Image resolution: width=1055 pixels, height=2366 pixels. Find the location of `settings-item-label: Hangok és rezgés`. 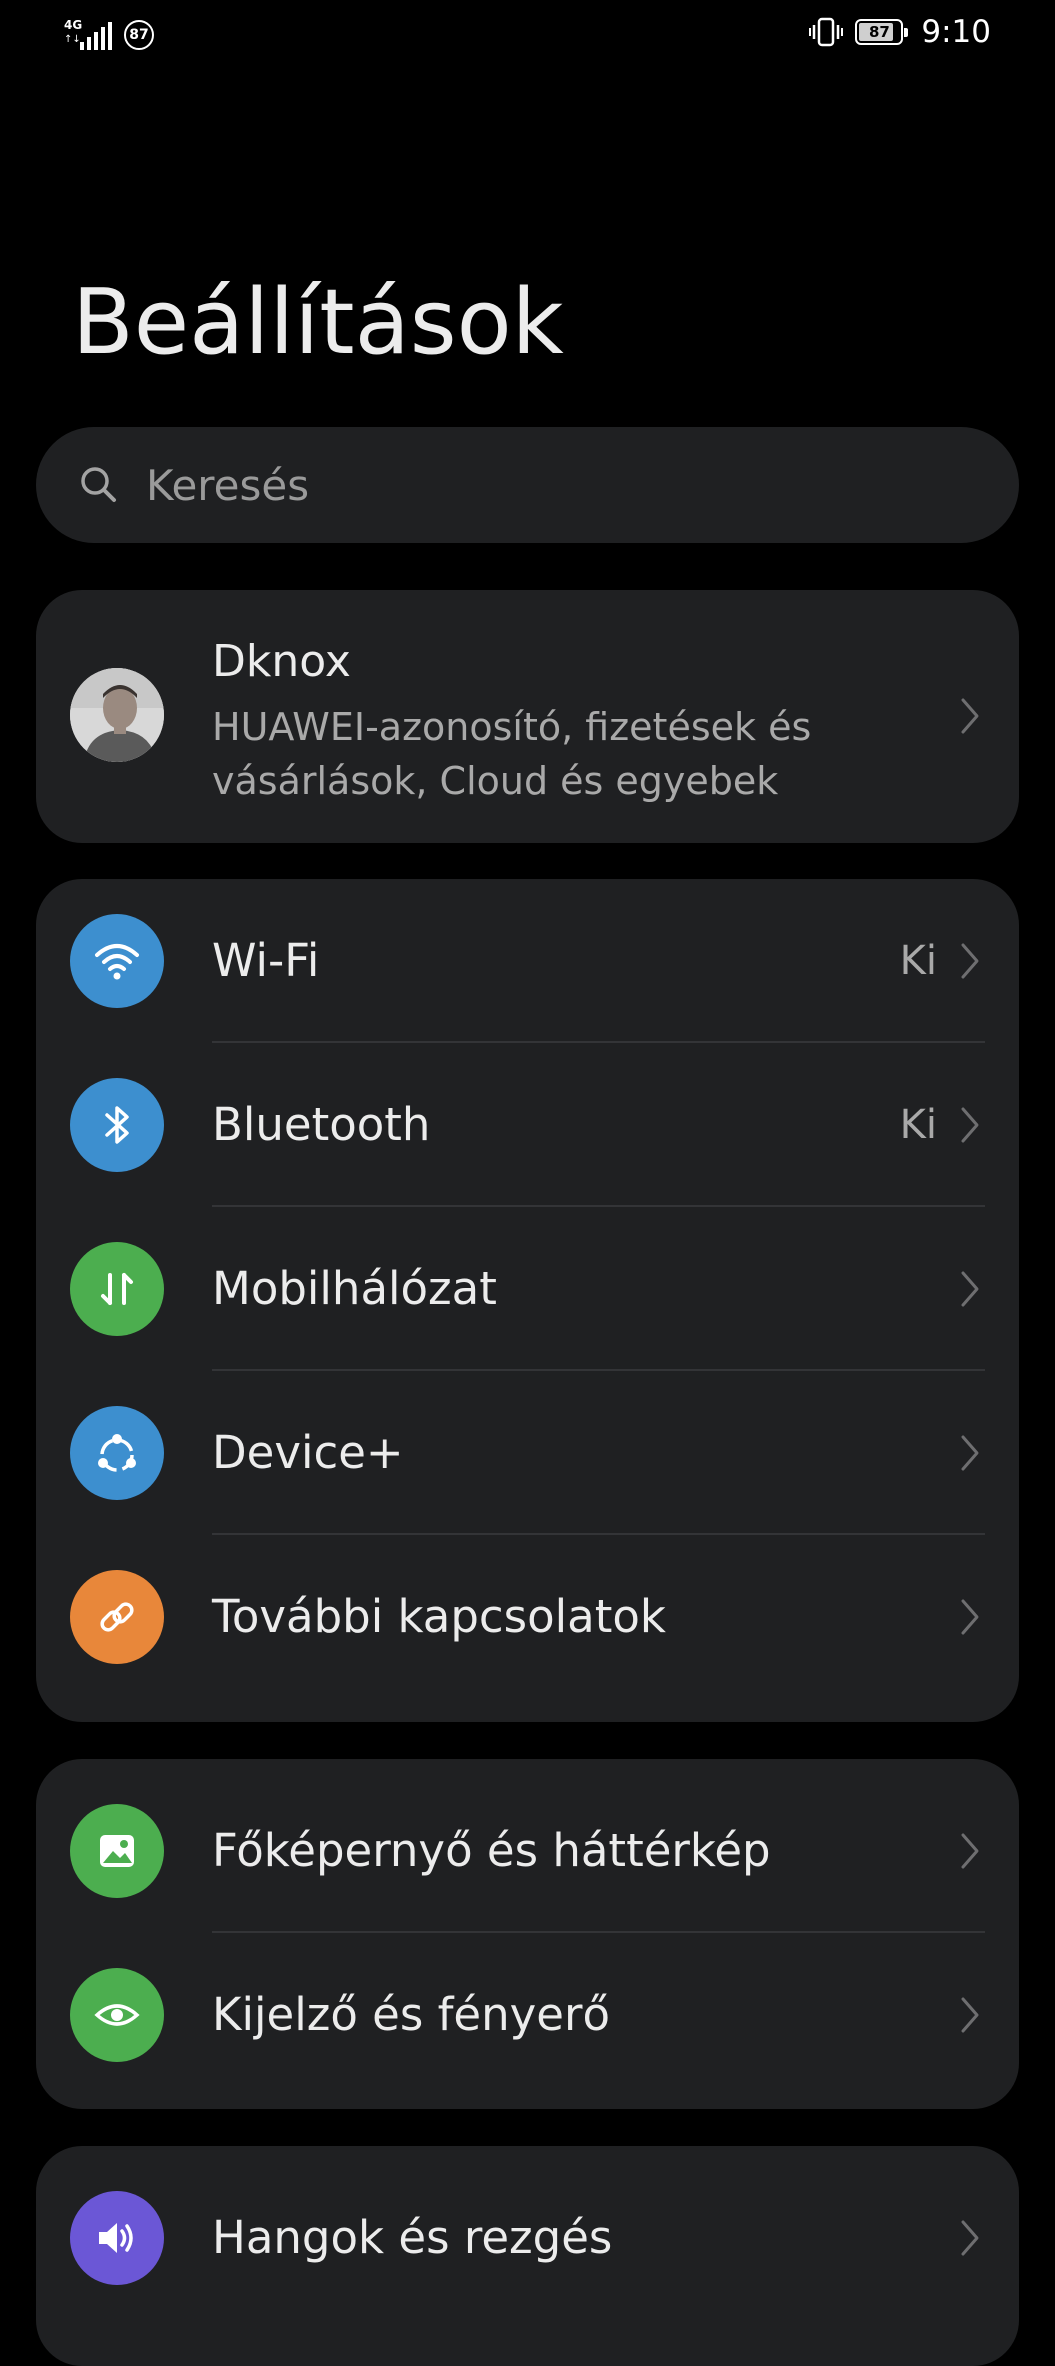

settings-item-label: Hangok és rezgés is located at coordinates (412, 2237).